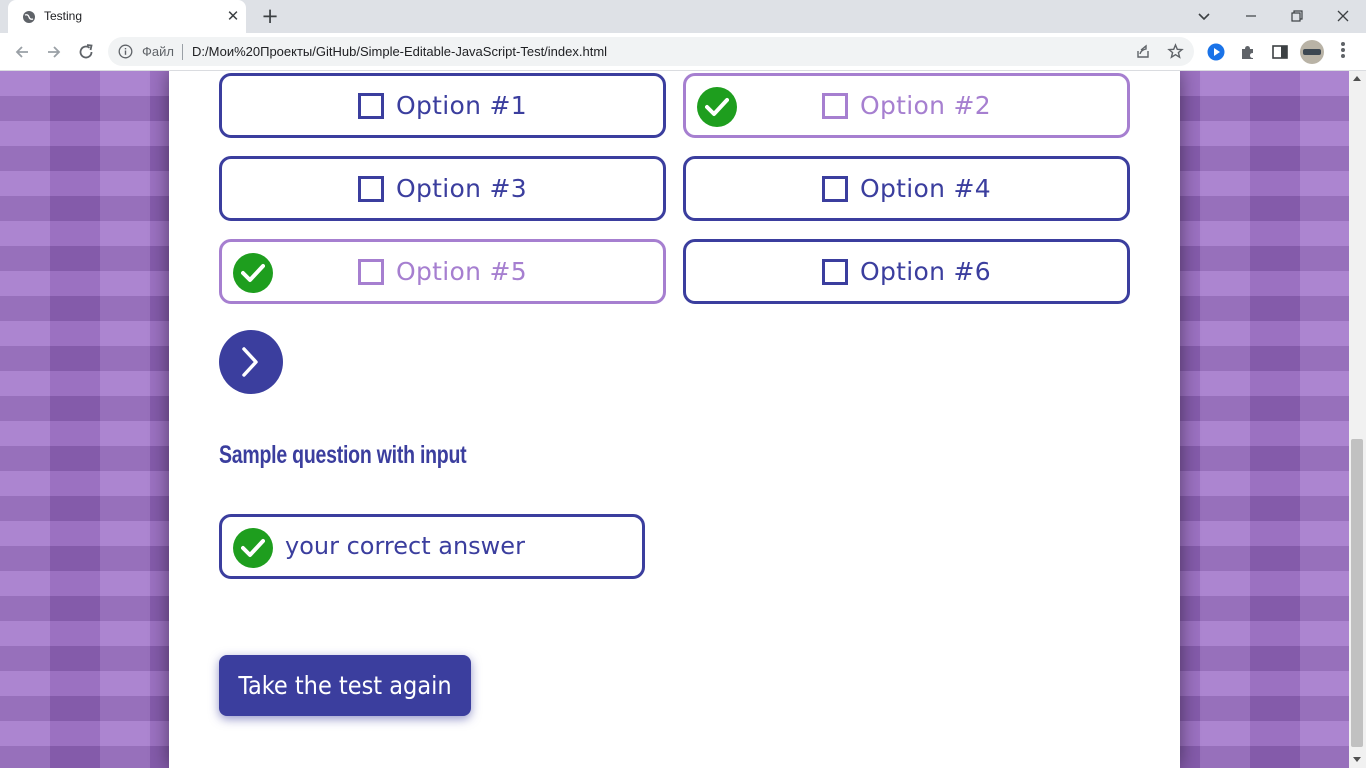 This screenshot has height=768, width=1366. I want to click on address-separator, so click(182, 52).